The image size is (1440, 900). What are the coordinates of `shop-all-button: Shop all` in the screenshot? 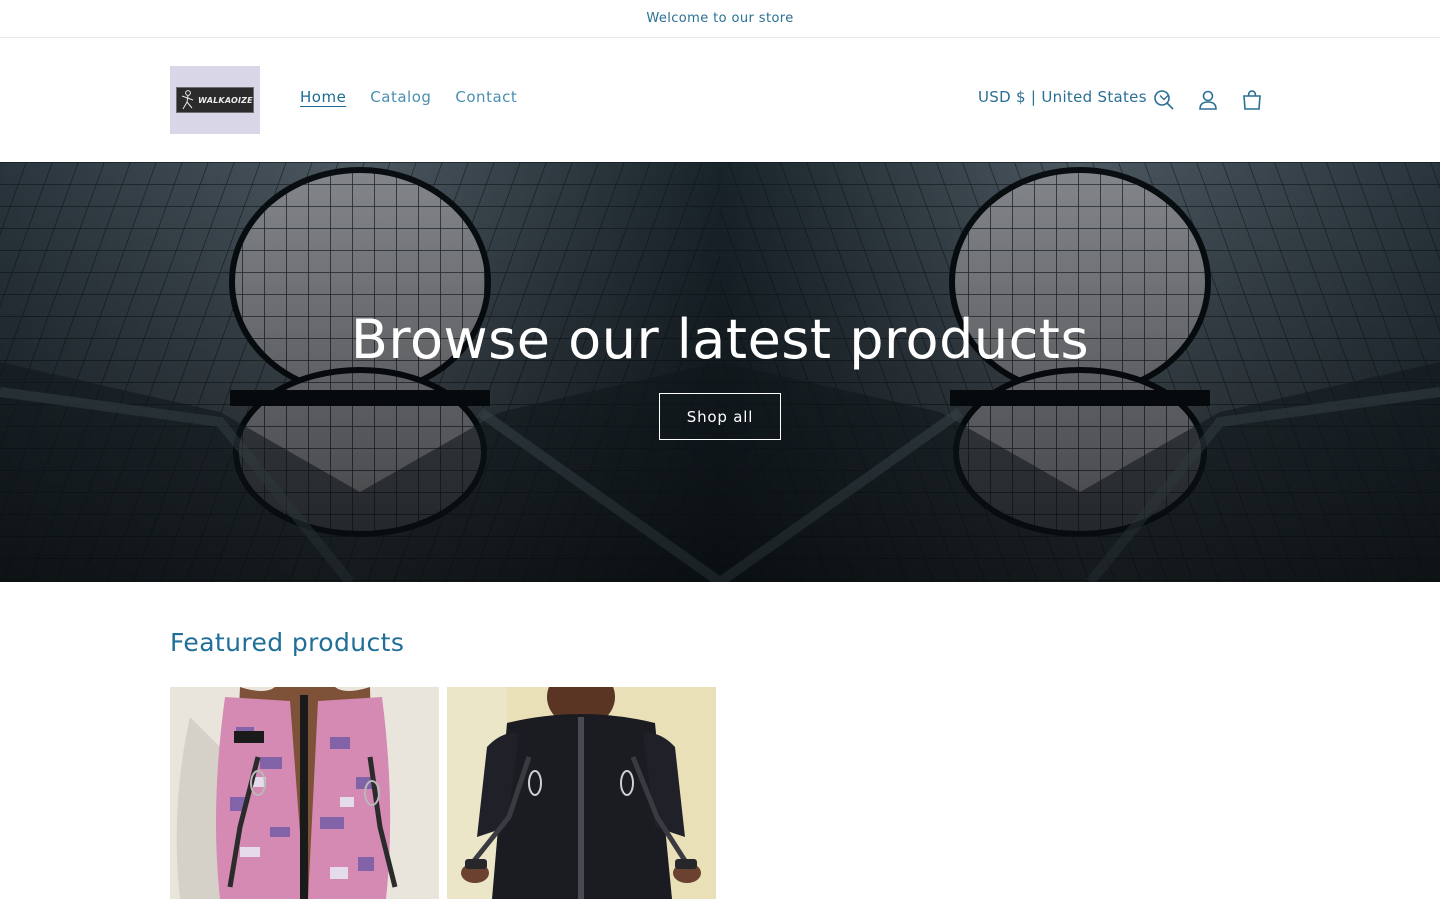 It's located at (720, 416).